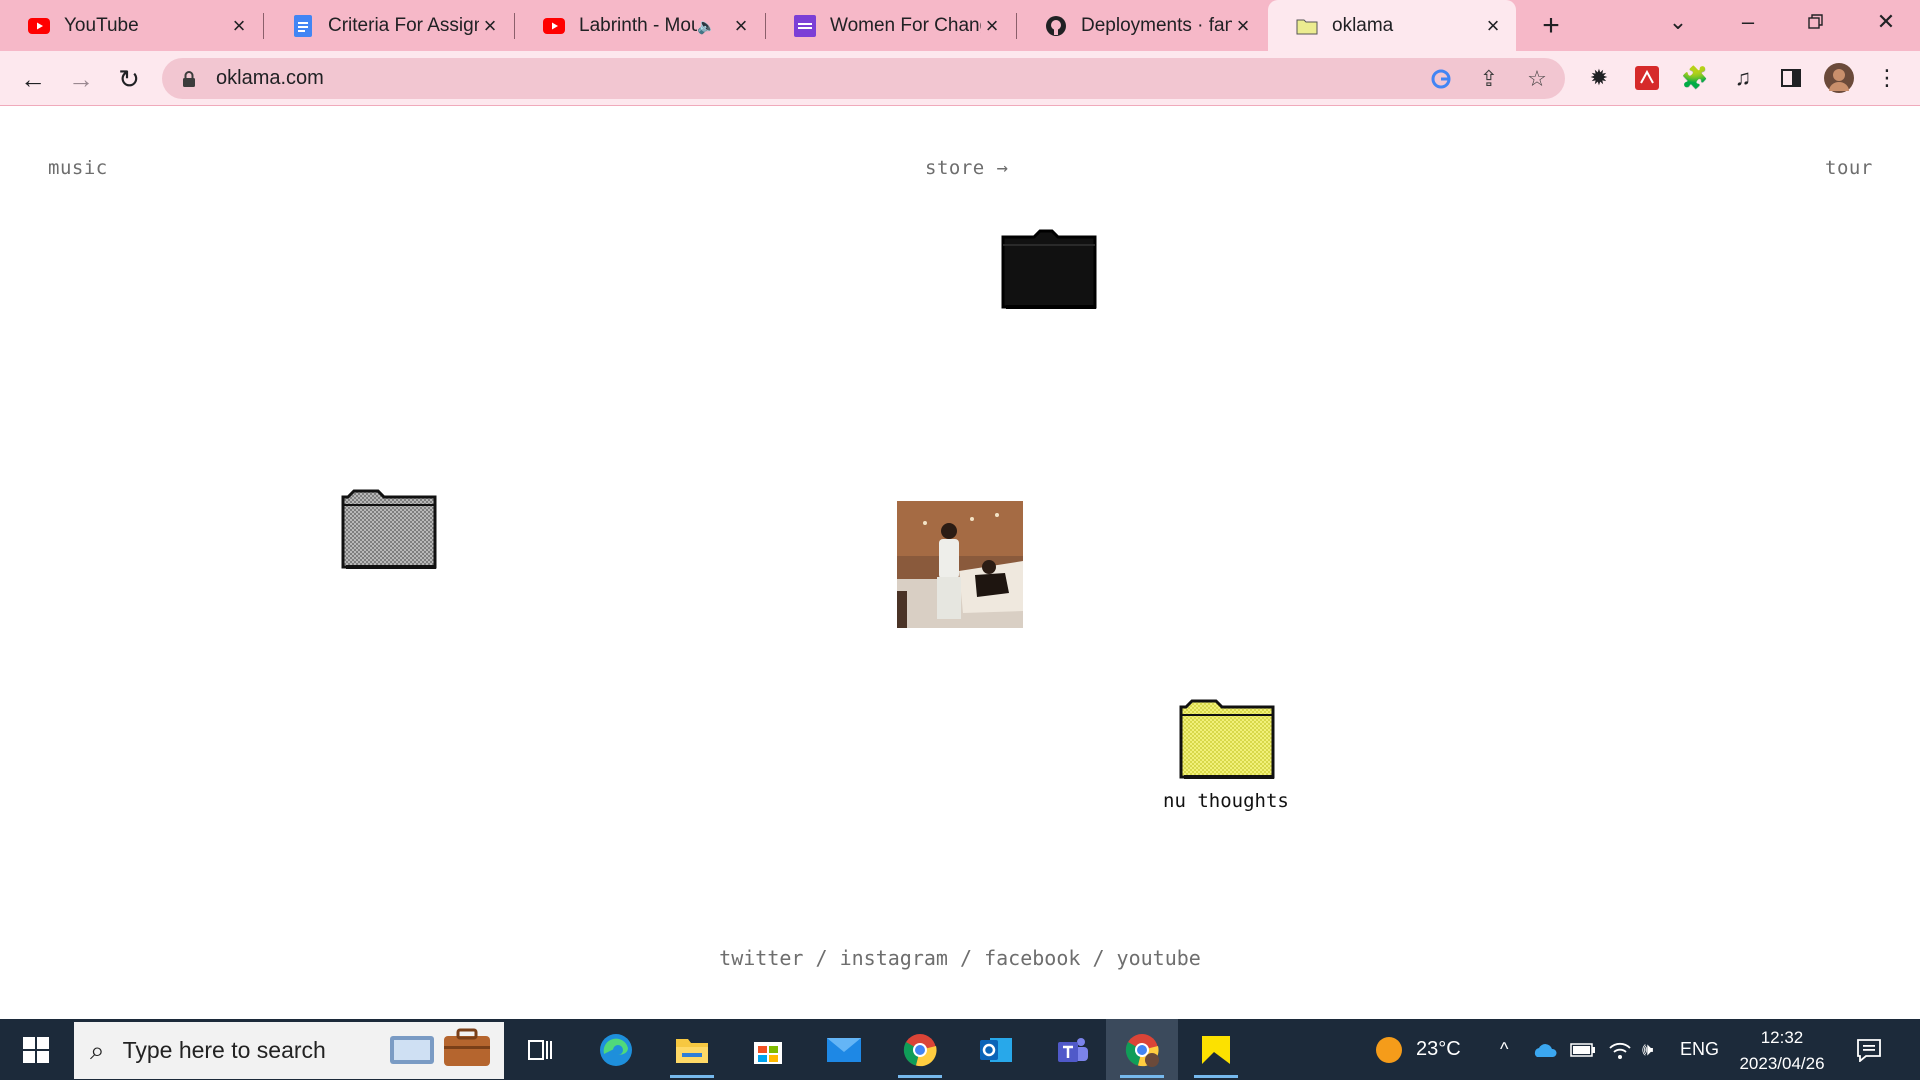 The image size is (1920, 1080). I want to click on tab-title: Labrinth - Mou, so click(638, 25).